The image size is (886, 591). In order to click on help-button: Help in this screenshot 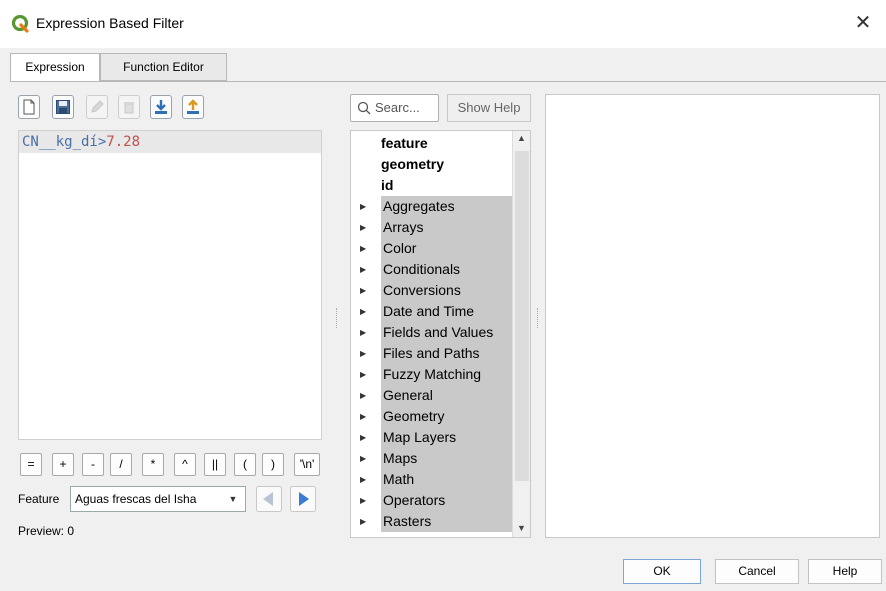, I will do `click(845, 571)`.